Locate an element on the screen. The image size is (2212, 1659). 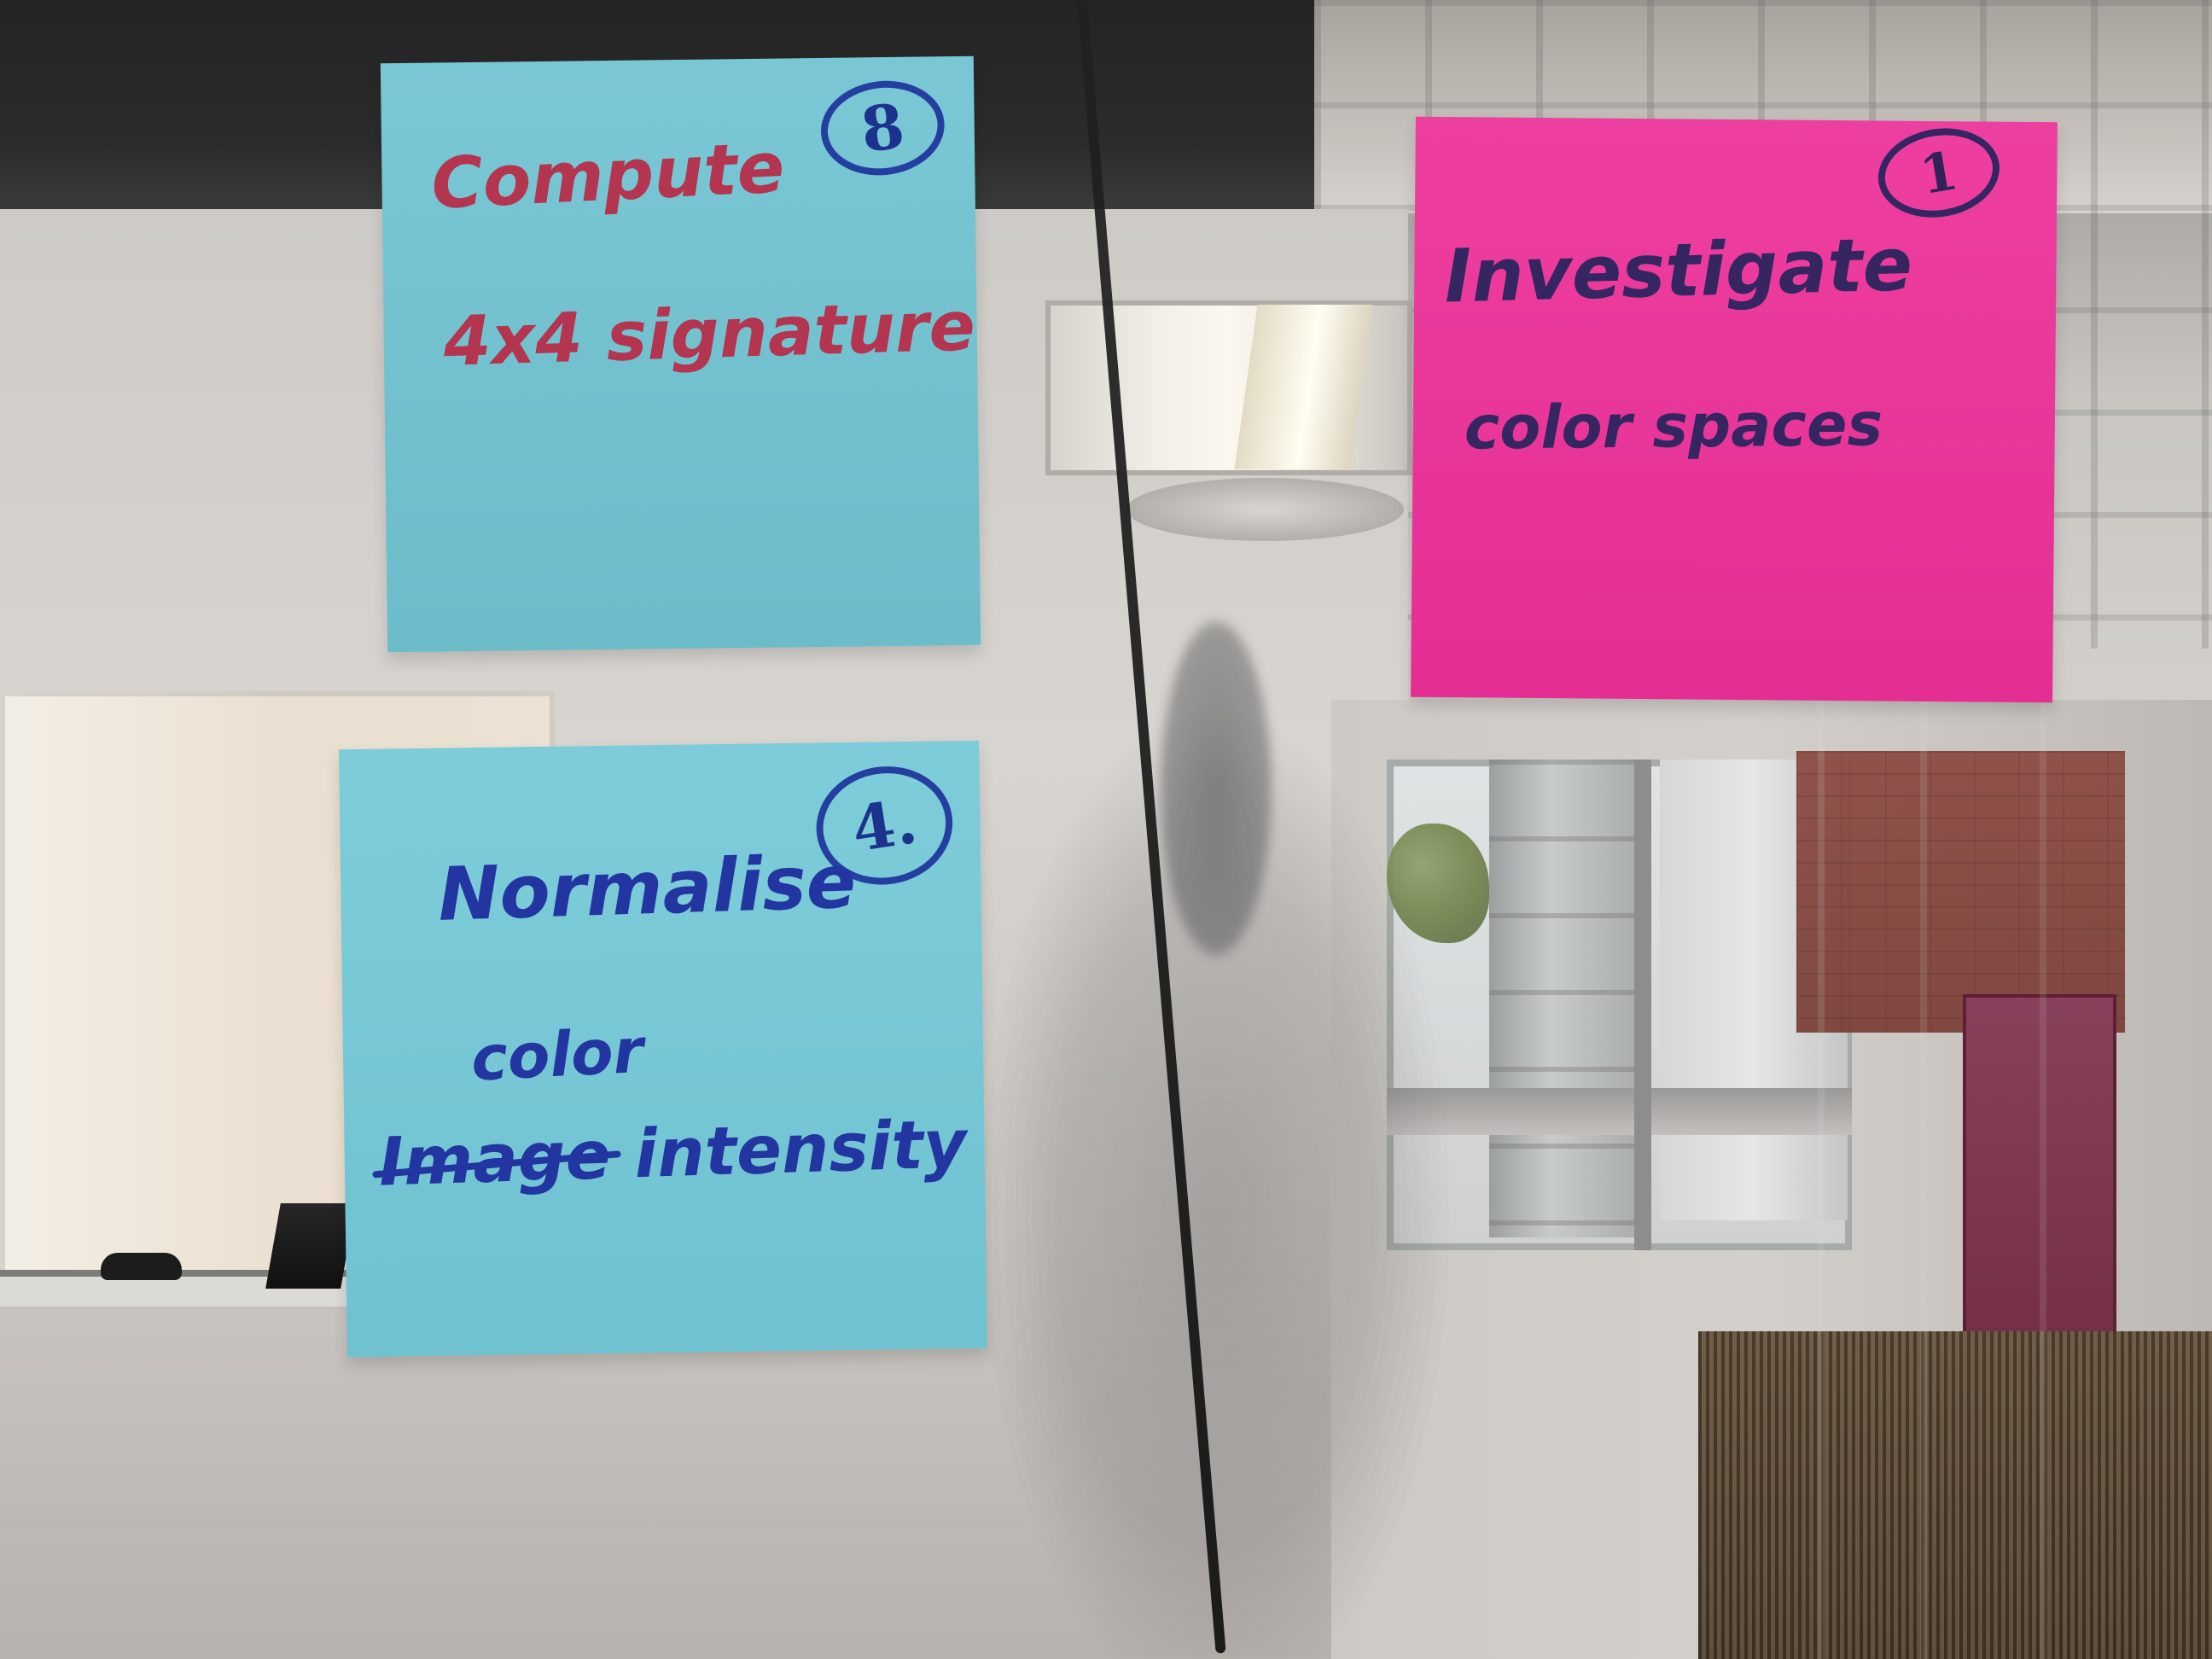
normalise-line-intensity: Image intensity is located at coordinates (672, 1154).